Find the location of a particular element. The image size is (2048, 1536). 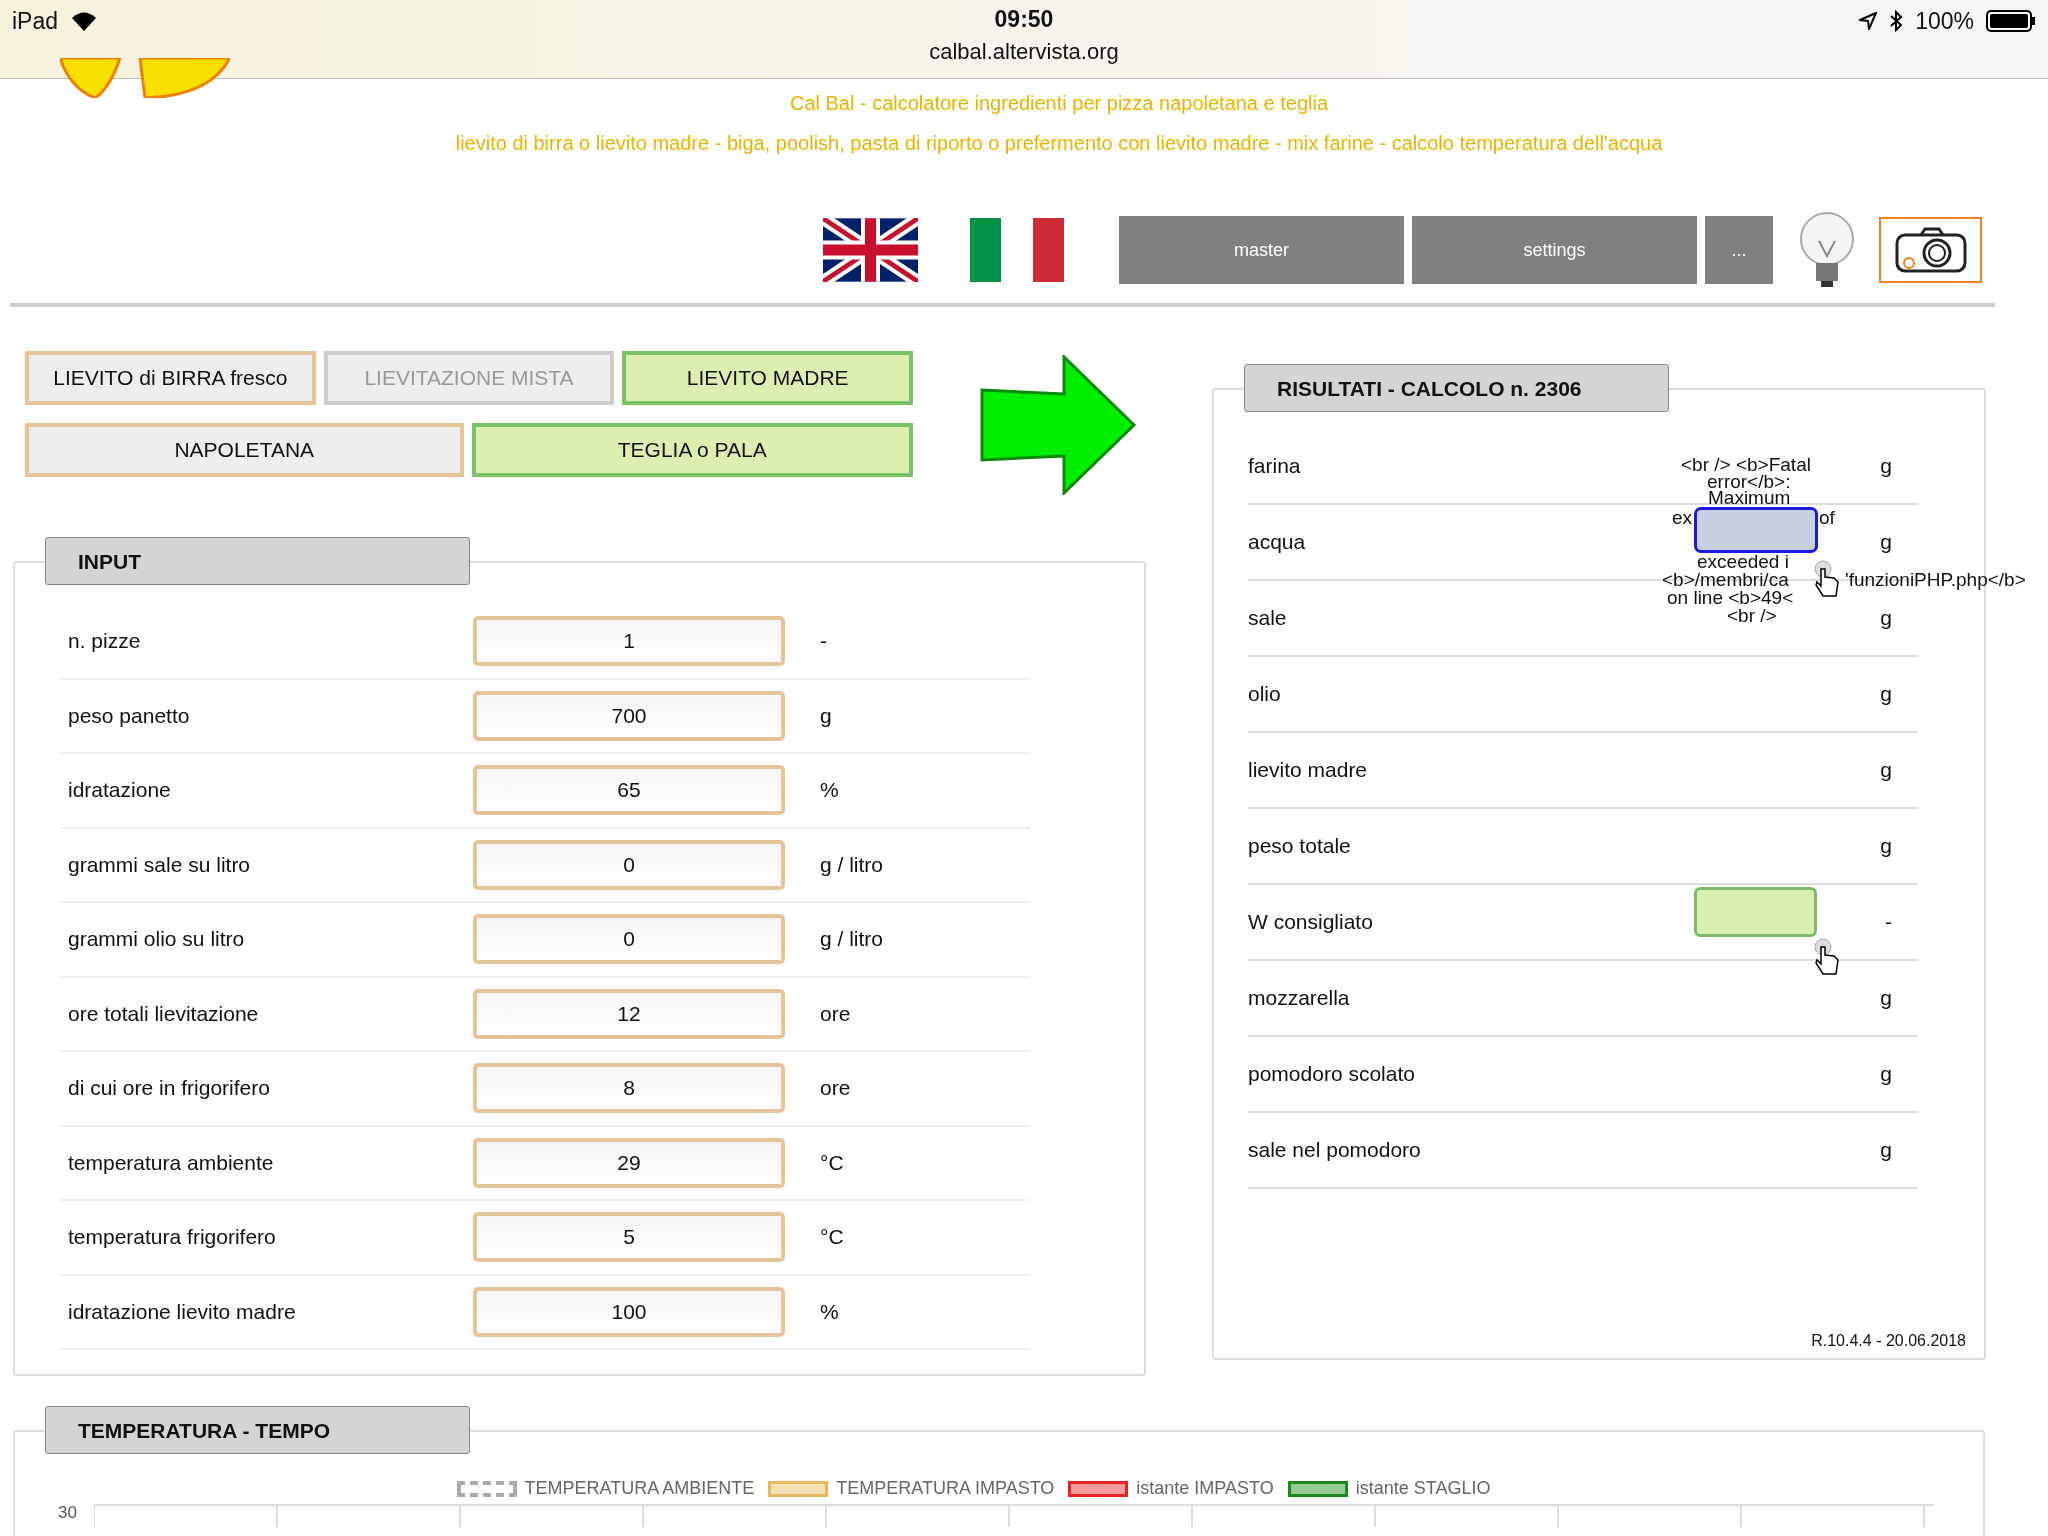

lightbulb-icon is located at coordinates (1827, 250).